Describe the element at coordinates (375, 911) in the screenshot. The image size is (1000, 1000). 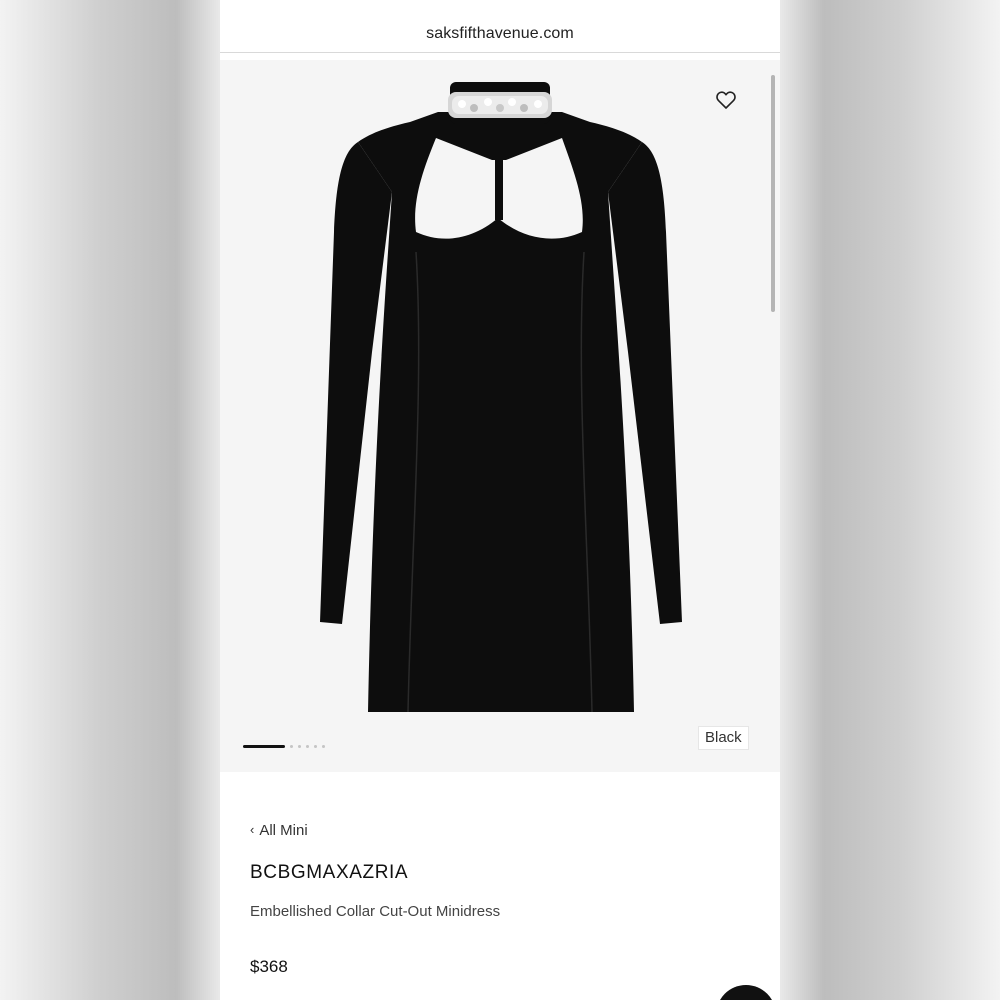
I see `product-name: Embellished Collar Cut-Out Minidress` at that location.